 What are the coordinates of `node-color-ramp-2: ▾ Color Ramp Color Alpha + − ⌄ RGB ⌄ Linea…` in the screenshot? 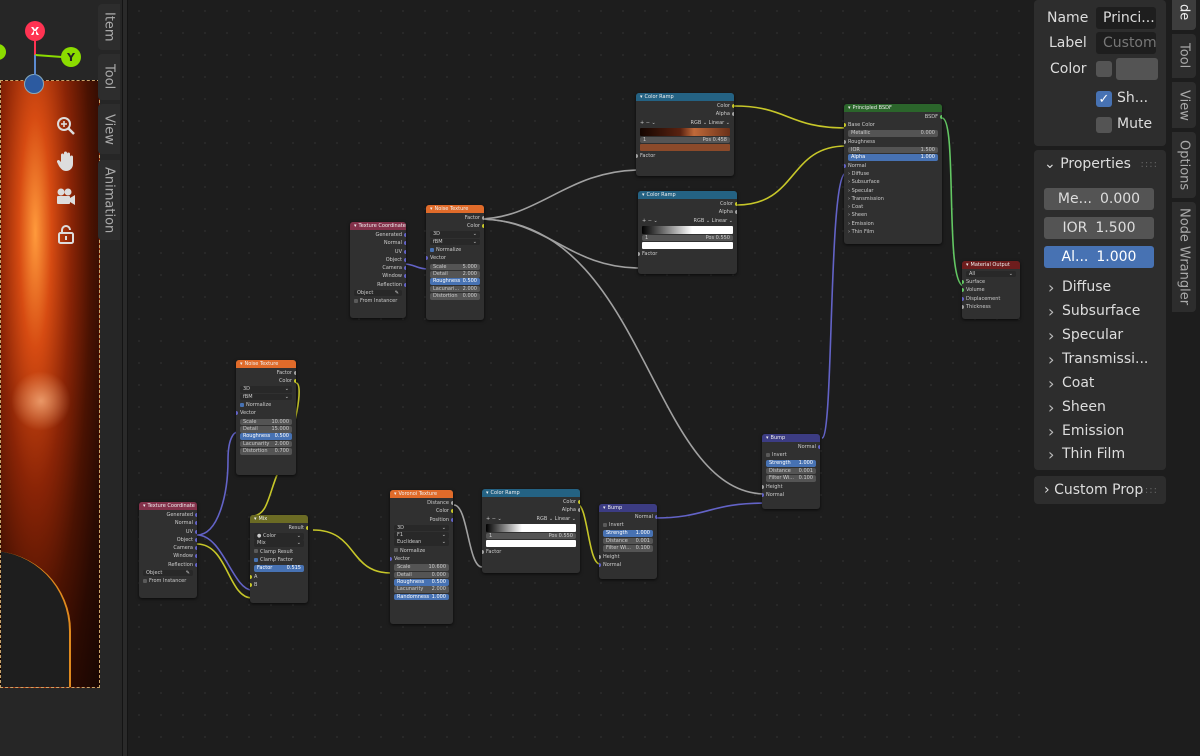 It's located at (687, 232).